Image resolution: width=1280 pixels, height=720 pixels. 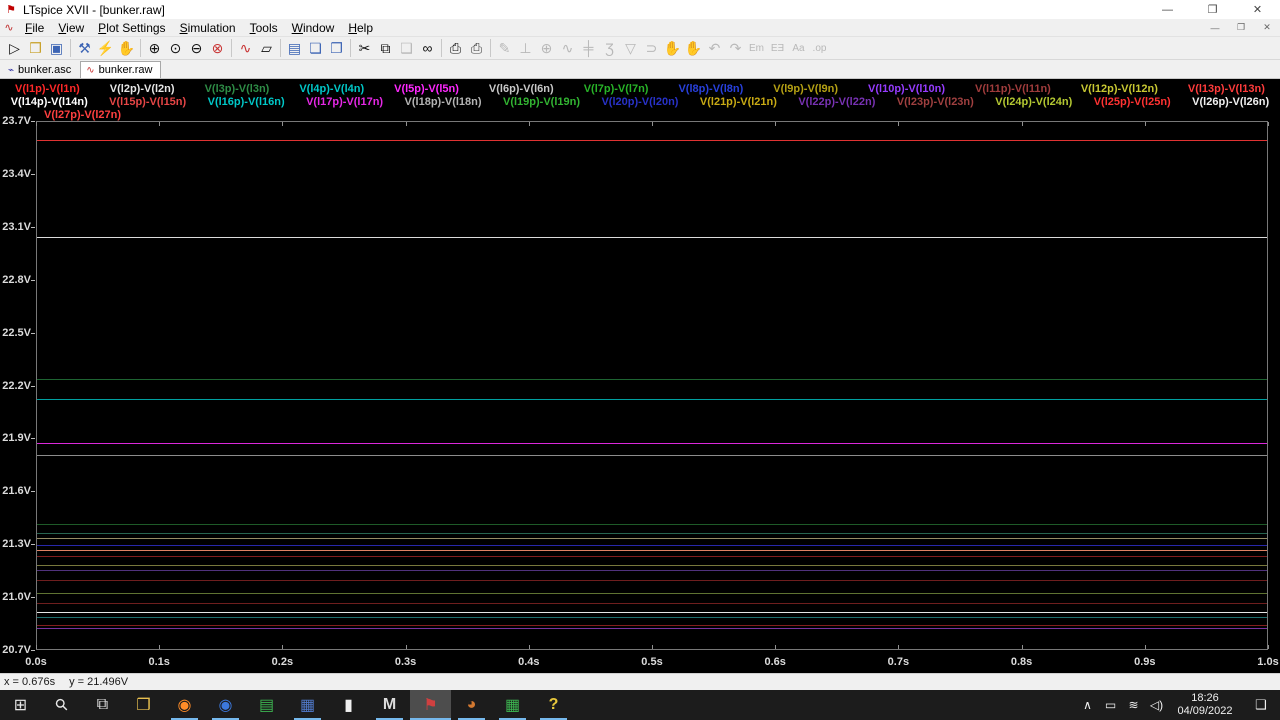 What do you see at coordinates (16, 279) in the screenshot?
I see `y-axis-tick-label: 22.8V` at bounding box center [16, 279].